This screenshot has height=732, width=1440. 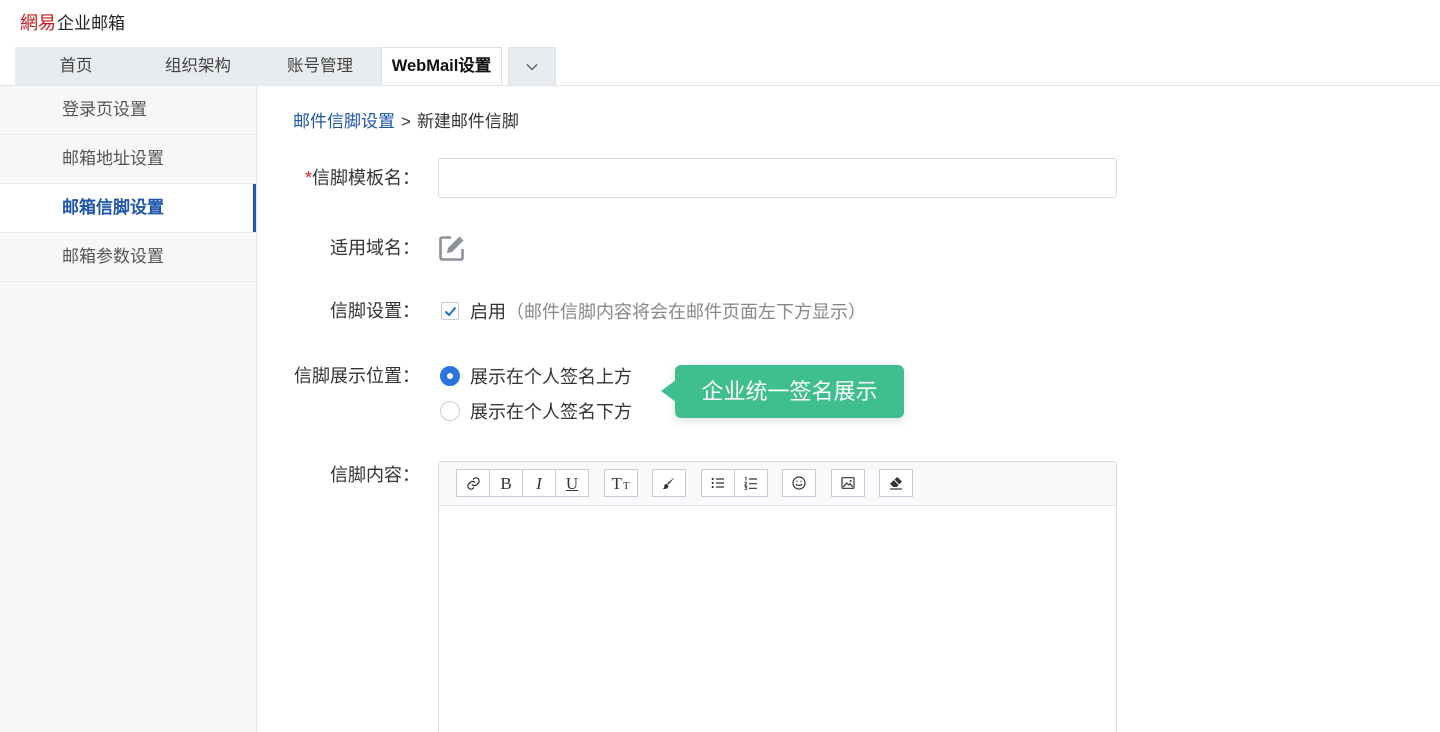 I want to click on breadcrumb-parent-link: 邮件信脚设置, so click(x=344, y=121).